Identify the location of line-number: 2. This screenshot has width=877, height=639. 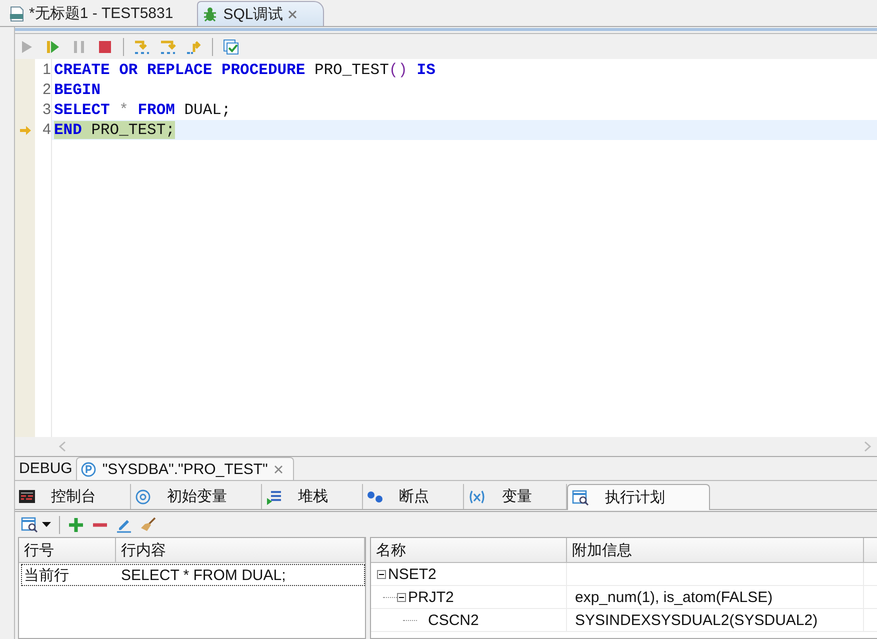
(46, 89).